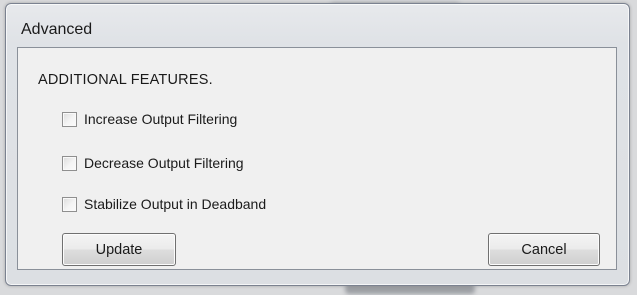 Image resolution: width=637 pixels, height=295 pixels. I want to click on increase-output-filtering-option: Increase Output Filtering, so click(149, 119).